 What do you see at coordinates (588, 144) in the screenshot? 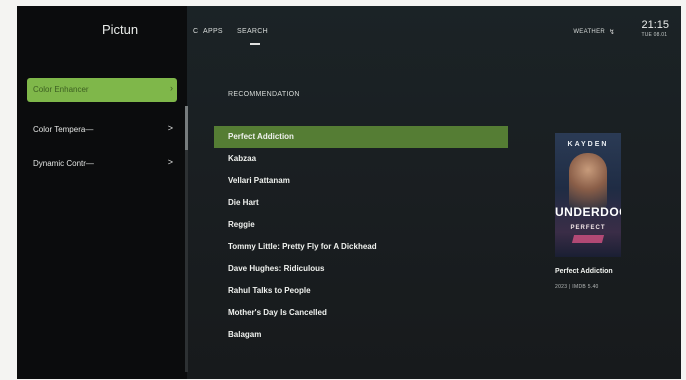
I see `poster-top-text: KAYDEN` at bounding box center [588, 144].